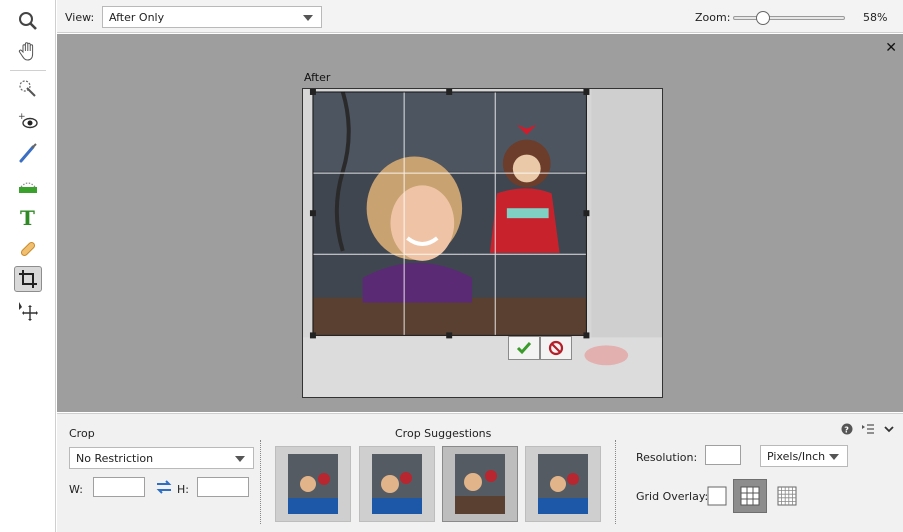 The image size is (903, 532). What do you see at coordinates (672, 496) in the screenshot?
I see `grid-overlay-label: Grid Overlay:` at bounding box center [672, 496].